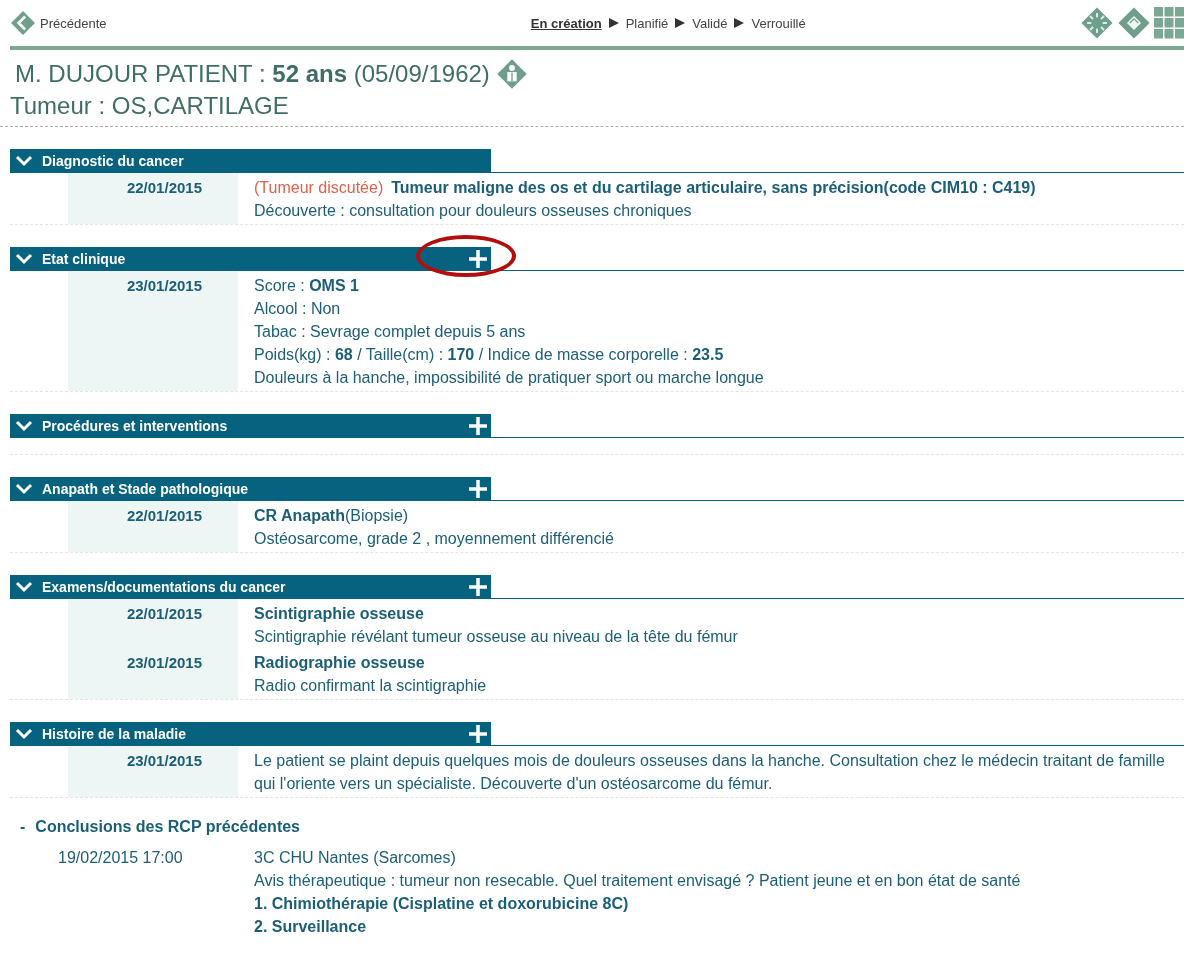 This screenshot has height=963, width=1184. What do you see at coordinates (647, 23) in the screenshot?
I see `workflow-step: Planifié` at bounding box center [647, 23].